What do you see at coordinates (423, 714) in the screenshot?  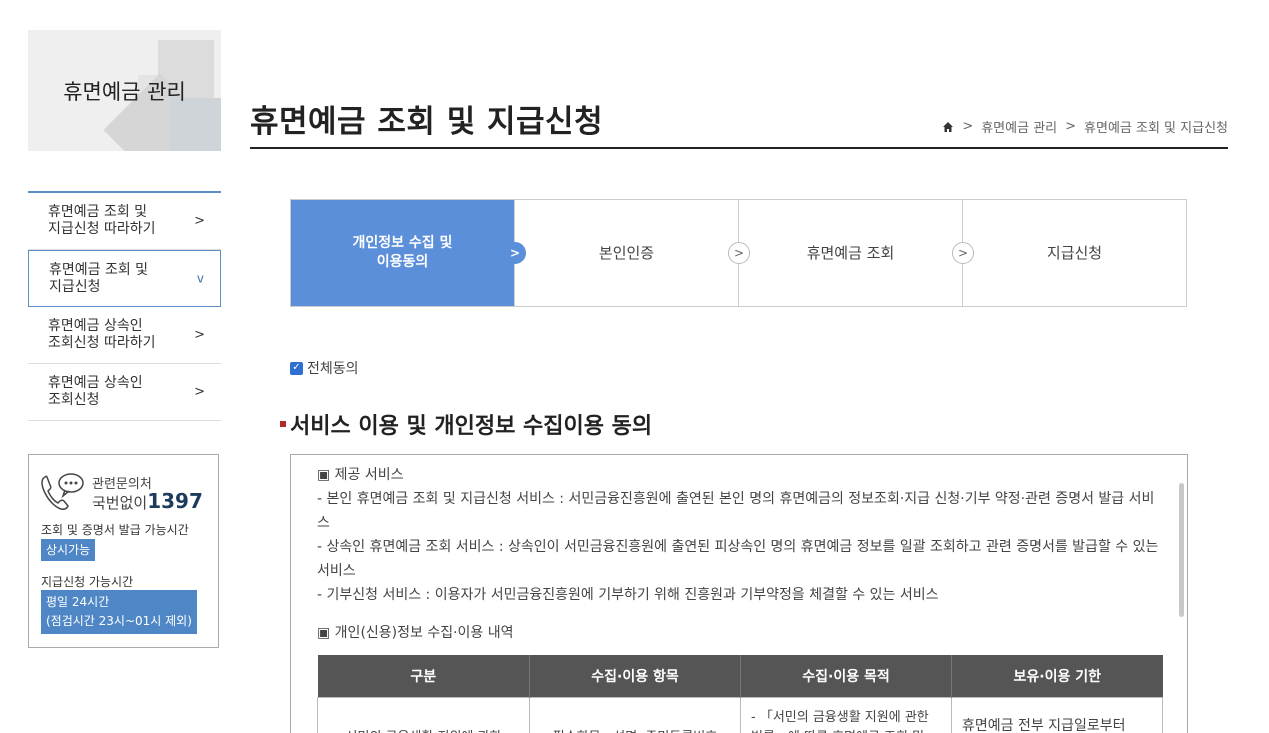 I see `table-cell: 서민의 금융생활 지원에 관한` at bounding box center [423, 714].